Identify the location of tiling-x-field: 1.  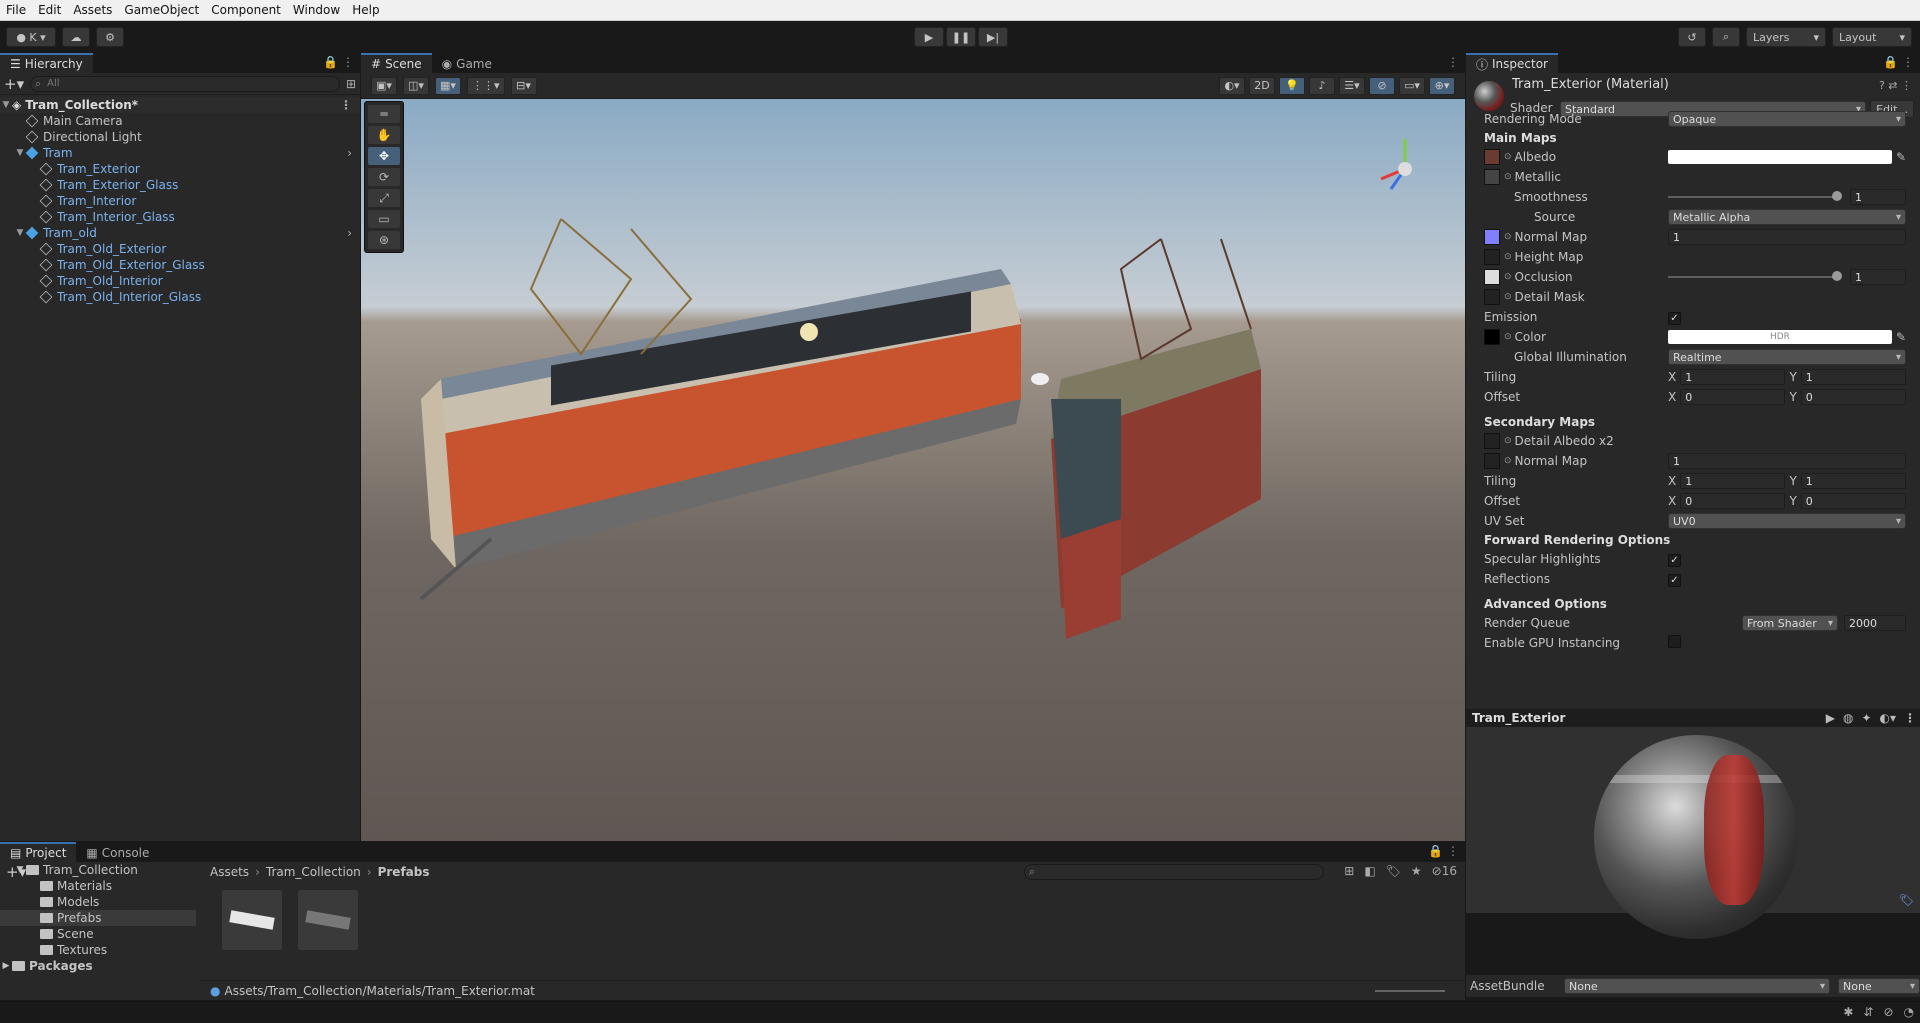
(1733, 377).